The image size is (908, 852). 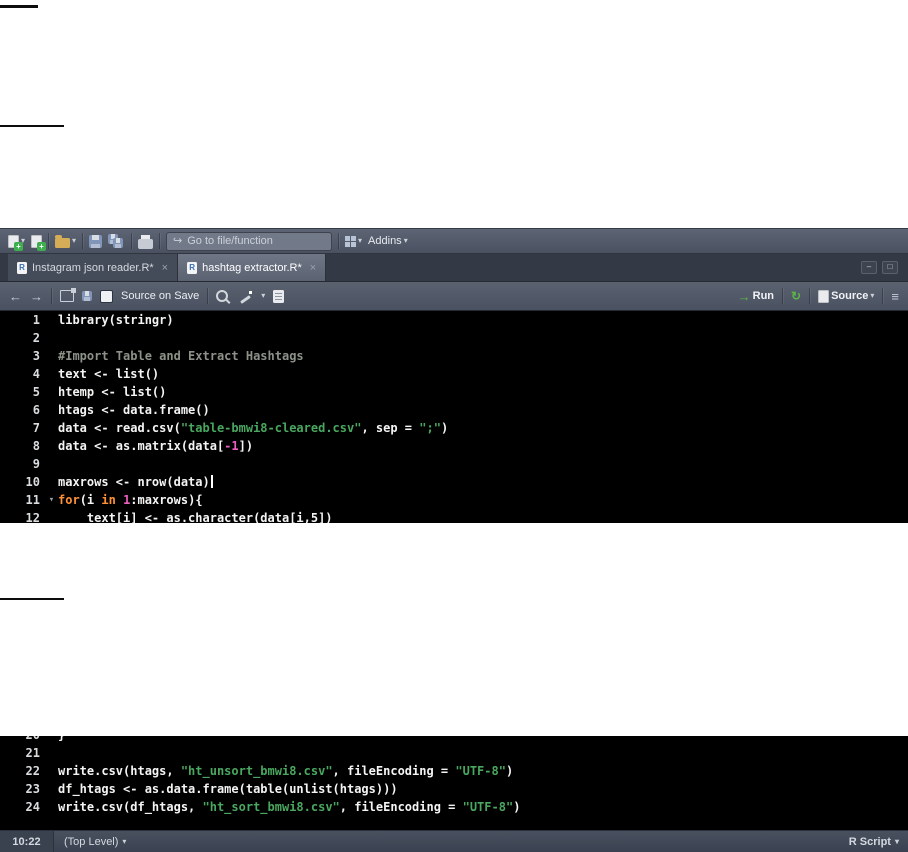 What do you see at coordinates (454, 410) in the screenshot?
I see `code-line: 6 htags <- data.frame()` at bounding box center [454, 410].